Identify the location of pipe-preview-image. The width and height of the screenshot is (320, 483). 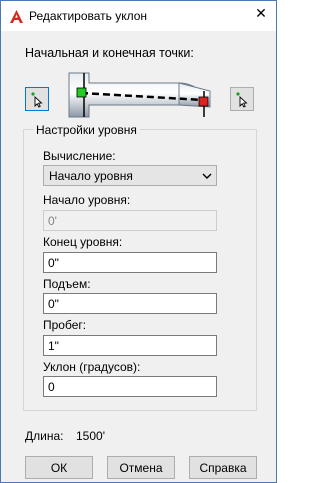
(139, 95).